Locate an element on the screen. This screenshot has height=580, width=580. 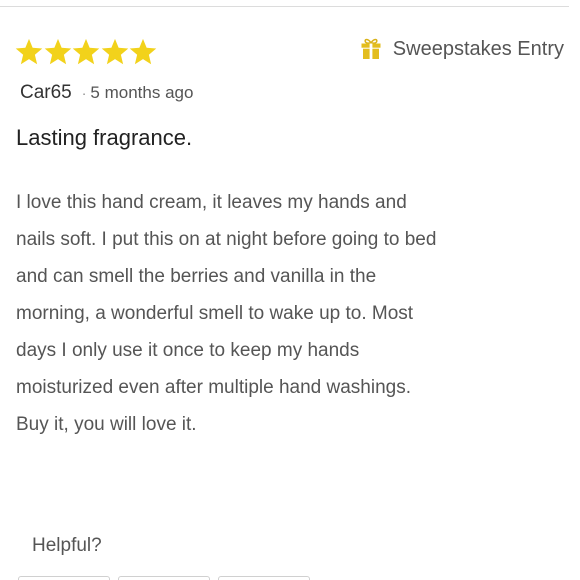
sweepstakes-entry-badge: Sweepstakes Entry is located at coordinates (461, 49).